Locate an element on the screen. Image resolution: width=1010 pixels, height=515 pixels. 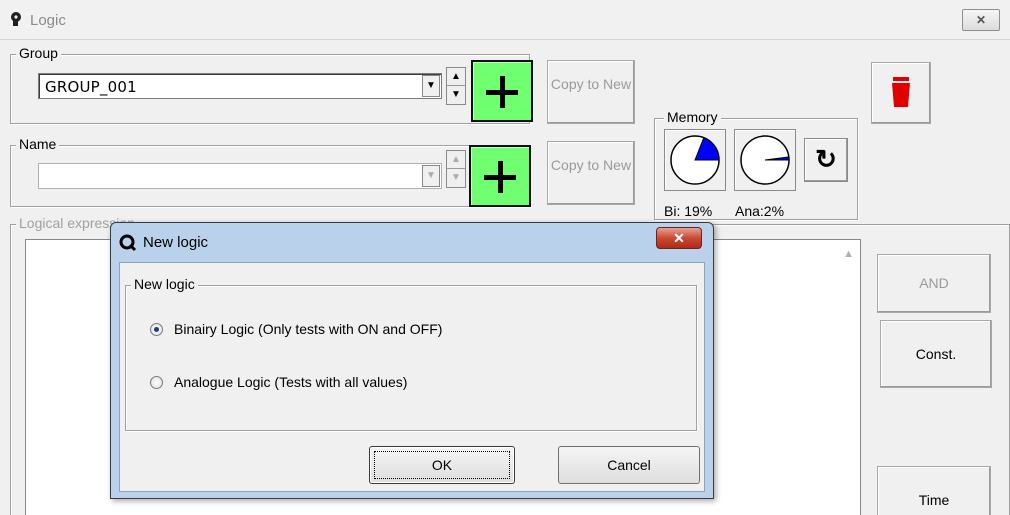
close-icon: ✕ is located at coordinates (679, 238).